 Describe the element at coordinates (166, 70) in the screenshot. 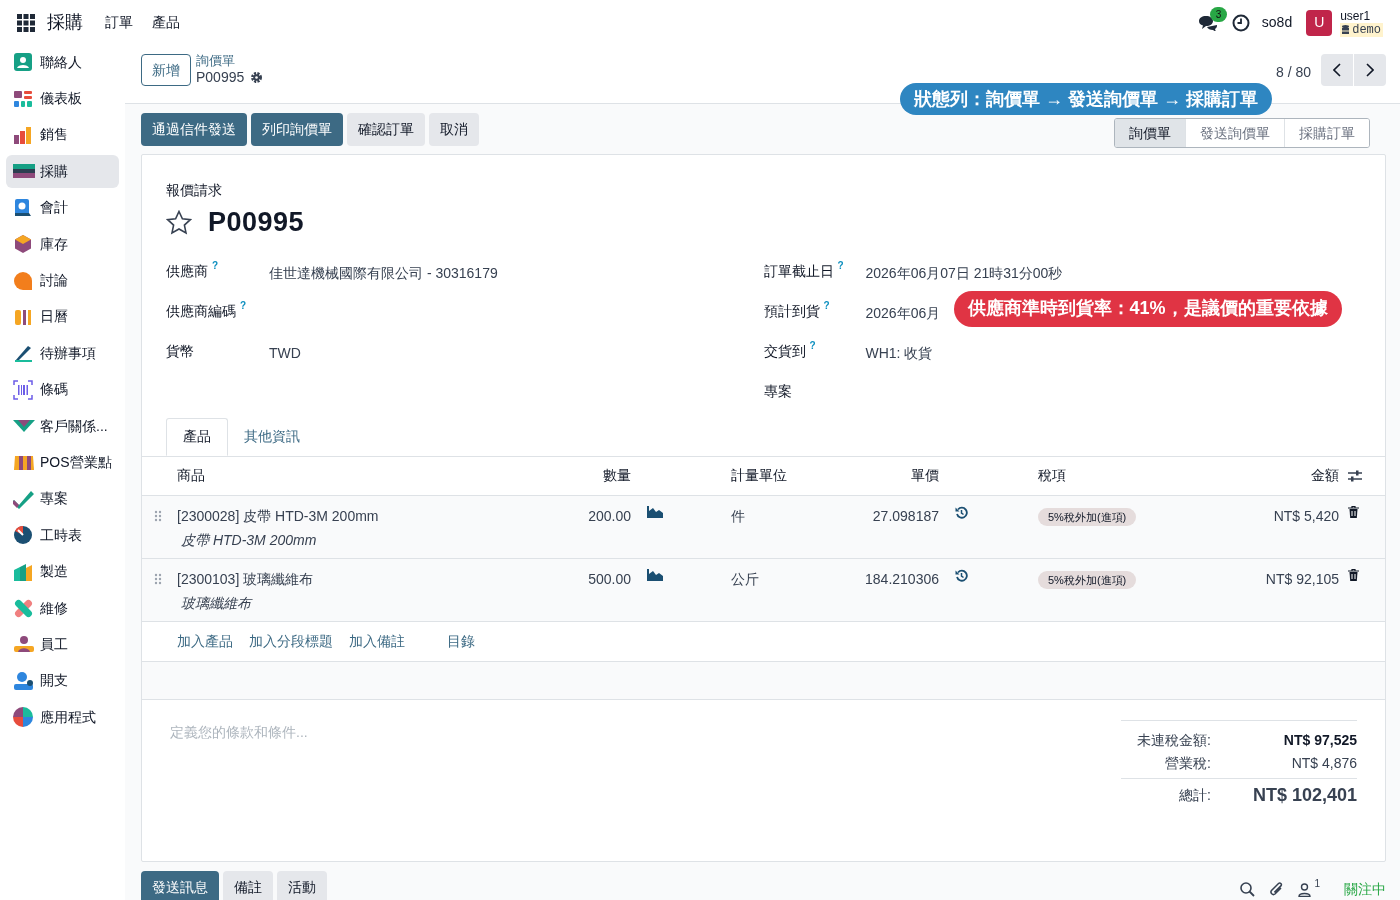

I see `new-button: 新增` at that location.